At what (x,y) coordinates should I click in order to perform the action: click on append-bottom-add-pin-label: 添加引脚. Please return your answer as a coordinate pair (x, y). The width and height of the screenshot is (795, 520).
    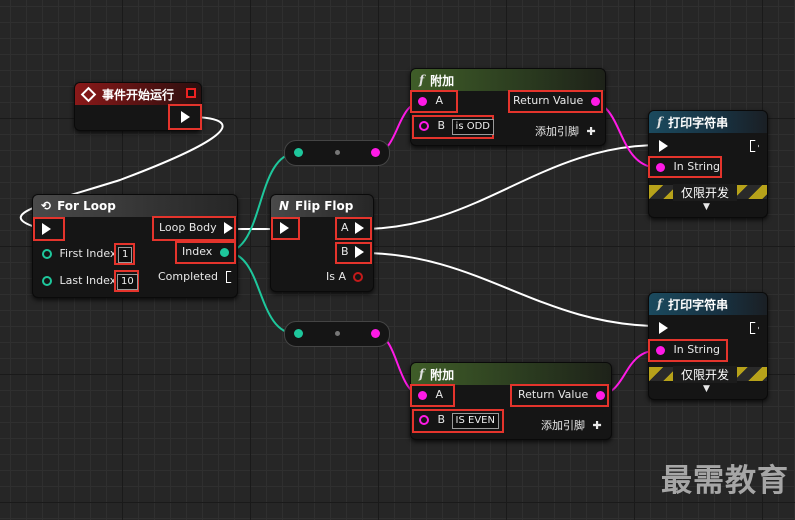
    Looking at the image, I should click on (563, 425).